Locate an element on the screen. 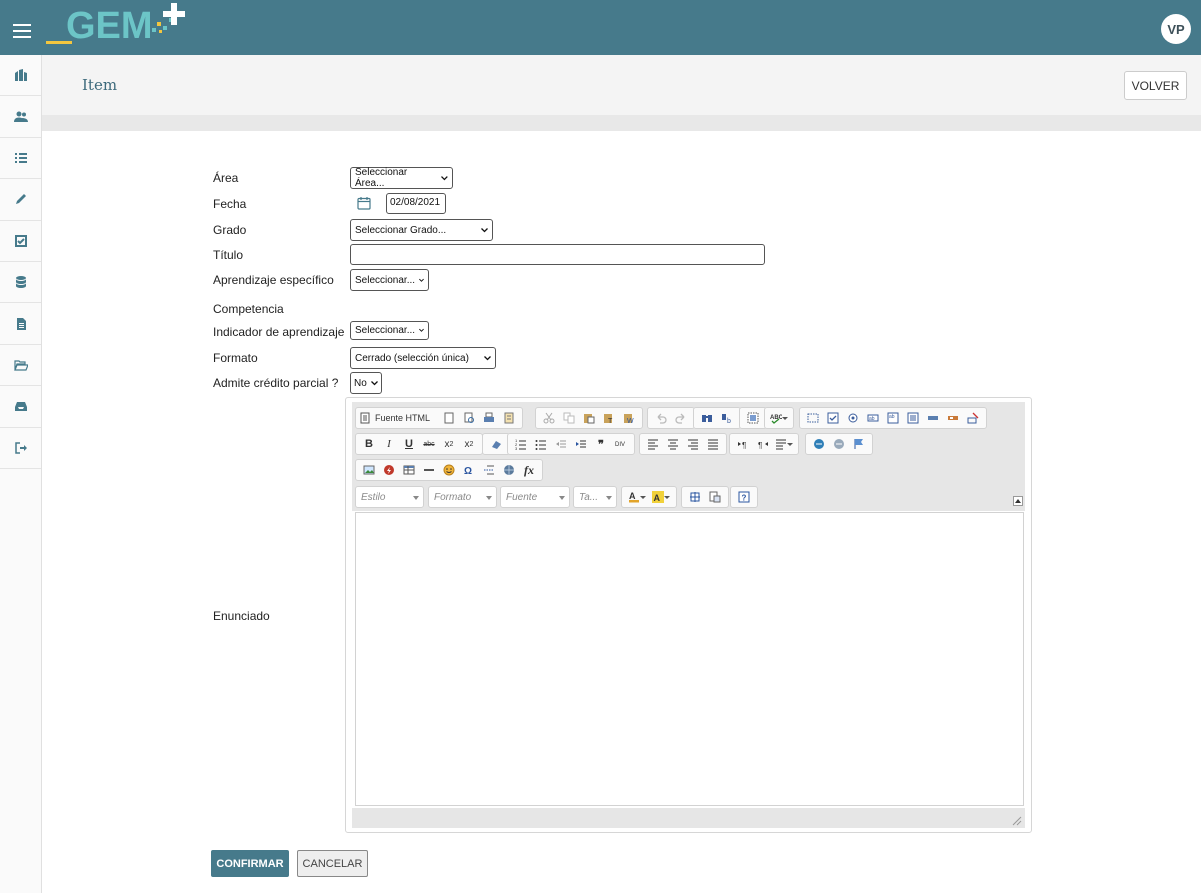 This screenshot has width=1201, height=893. menu-icon is located at coordinates (22, 31).